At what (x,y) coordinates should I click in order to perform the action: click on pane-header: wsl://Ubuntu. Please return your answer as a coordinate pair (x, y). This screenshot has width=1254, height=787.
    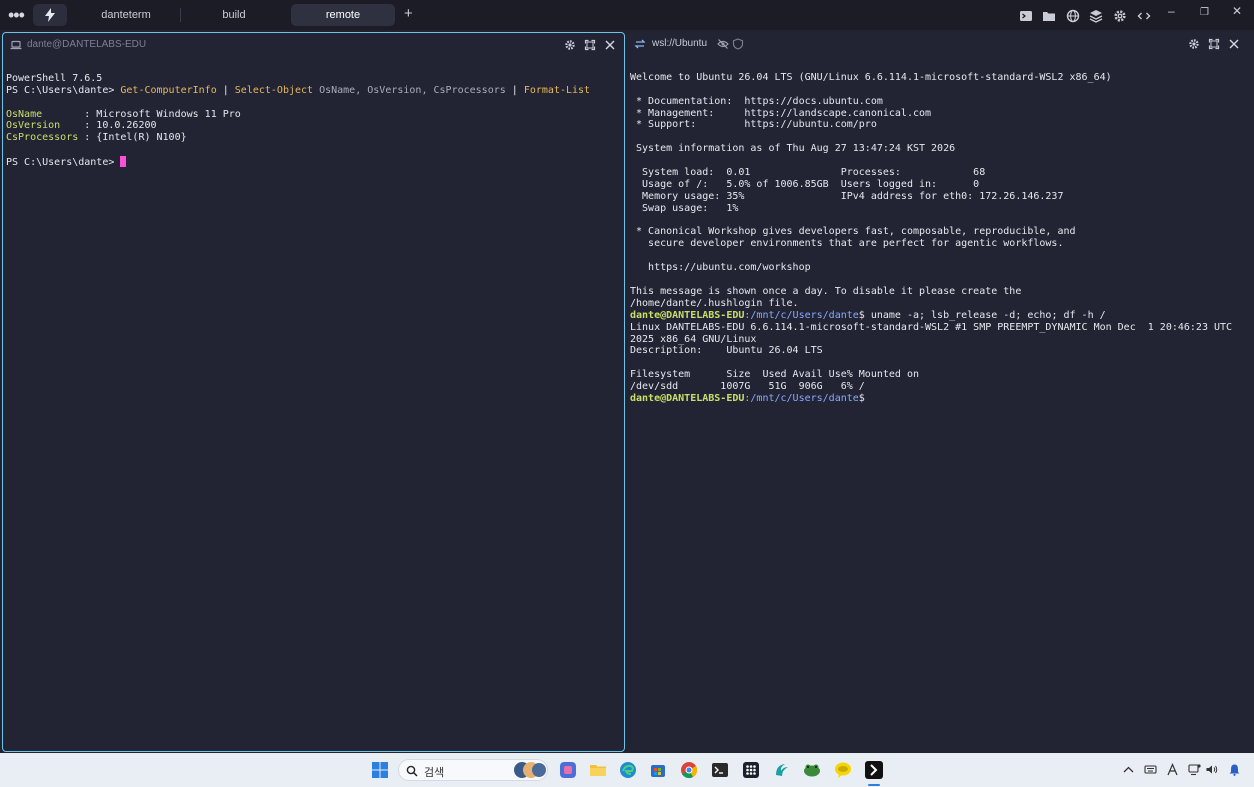
    Looking at the image, I should click on (940, 44).